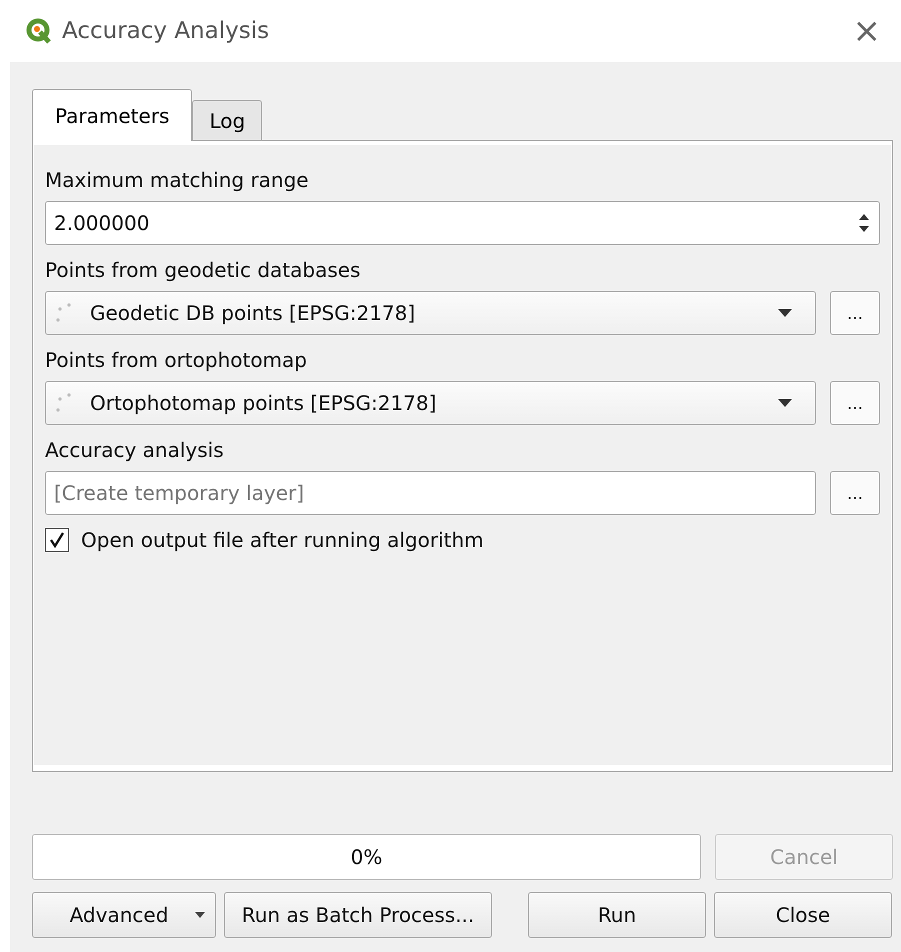  What do you see at coordinates (166, 31) in the screenshot?
I see `window-title: Accuracy Analysis` at bounding box center [166, 31].